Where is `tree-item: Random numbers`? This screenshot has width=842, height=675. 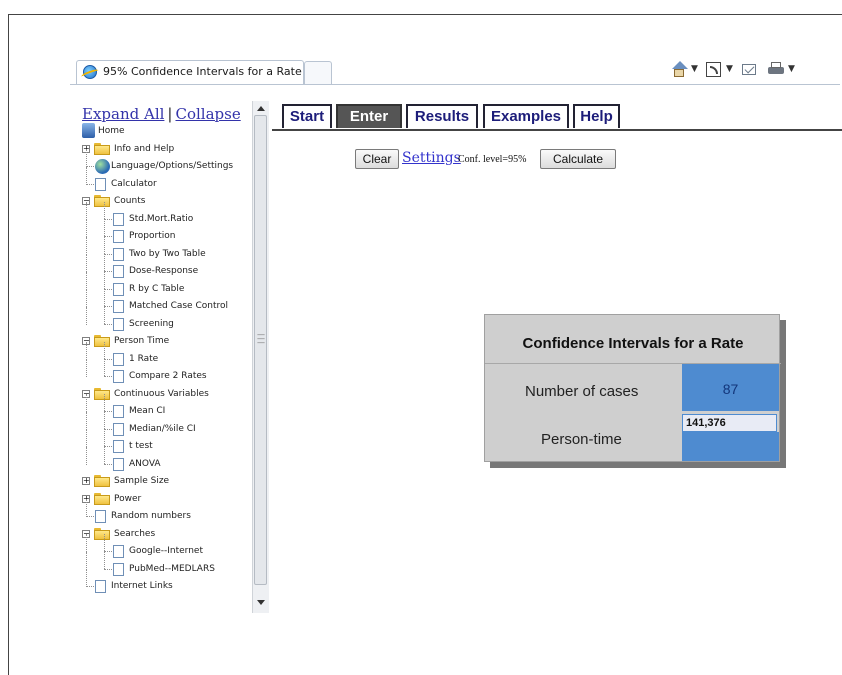
tree-item: Random numbers is located at coordinates (170, 512).